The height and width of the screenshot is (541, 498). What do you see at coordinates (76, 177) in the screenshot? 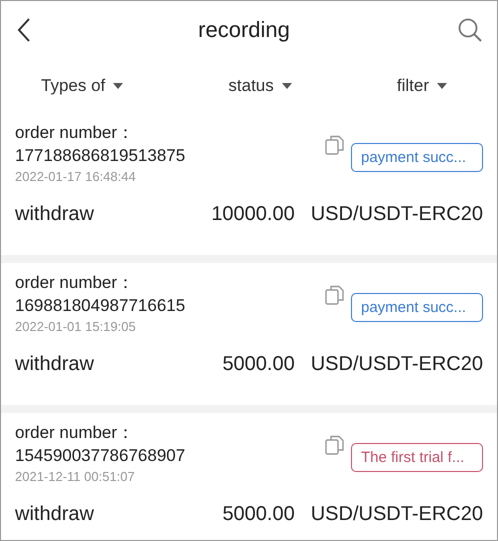
I see `order-time: 2022-01-17 16:48:44` at bounding box center [76, 177].